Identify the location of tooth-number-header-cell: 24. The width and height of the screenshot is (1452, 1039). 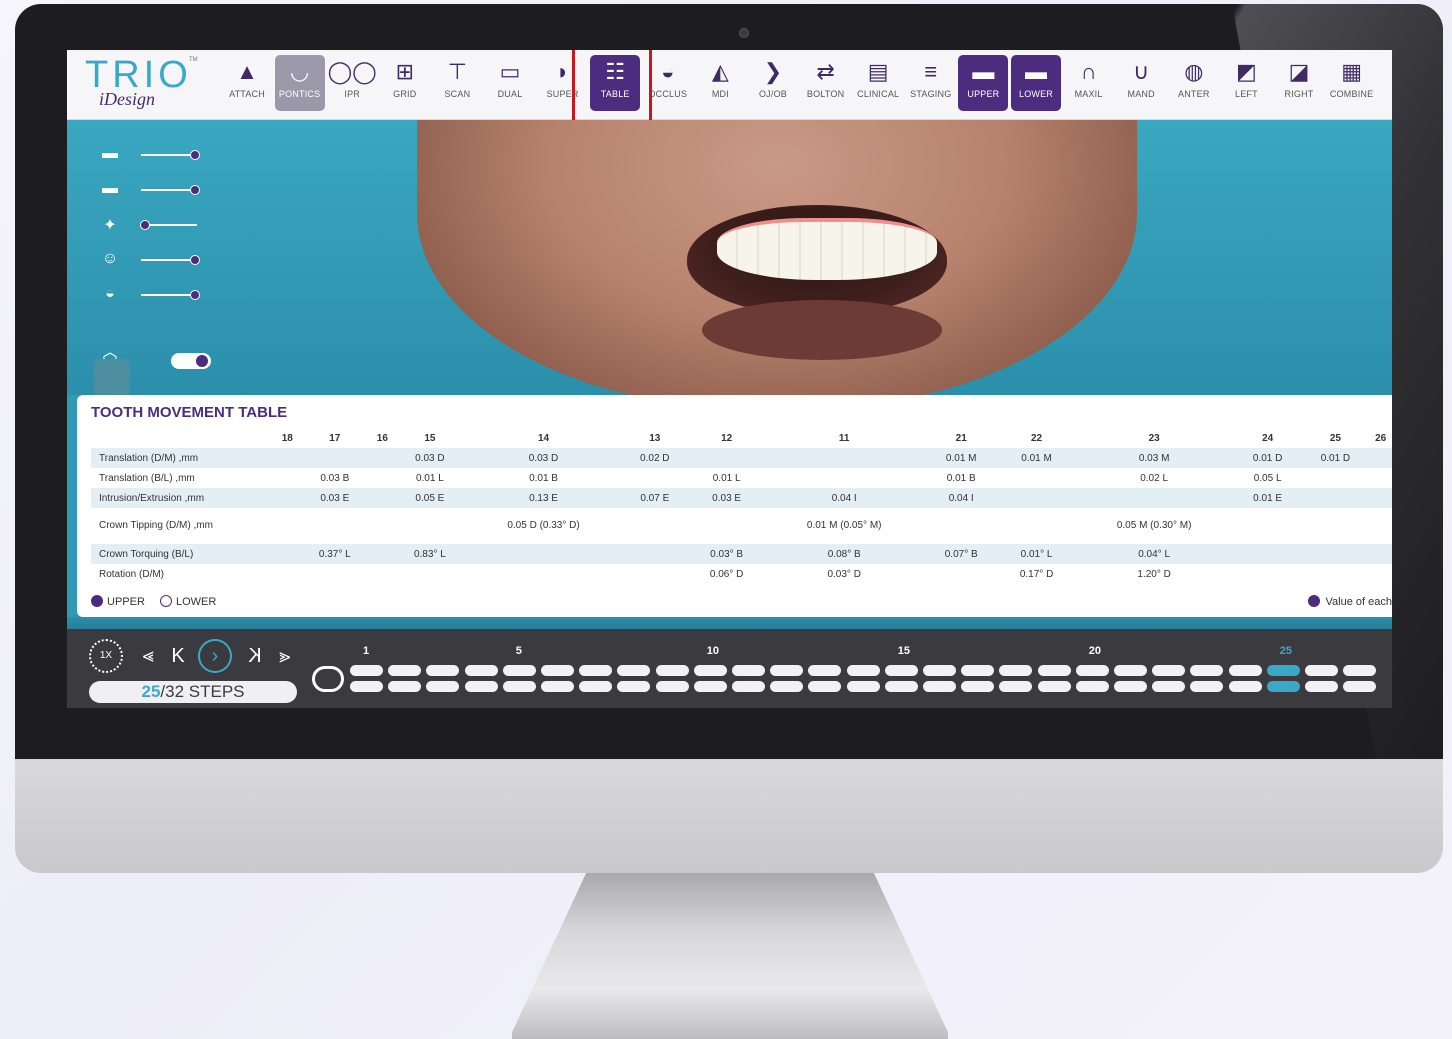
(1268, 438).